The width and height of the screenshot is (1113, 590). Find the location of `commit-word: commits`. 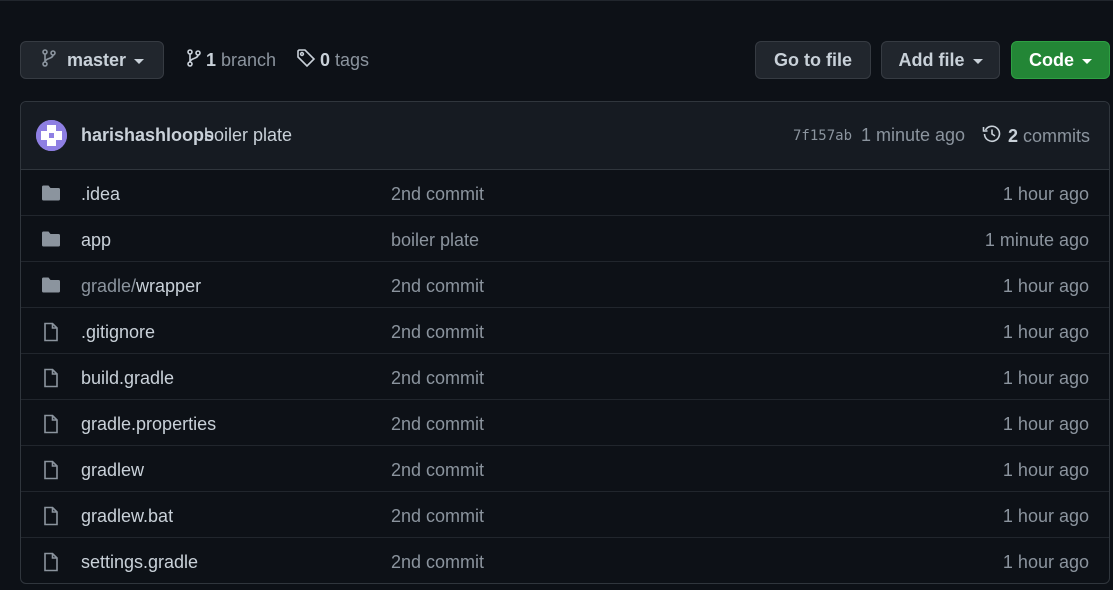

commit-word: commits is located at coordinates (1057, 136).